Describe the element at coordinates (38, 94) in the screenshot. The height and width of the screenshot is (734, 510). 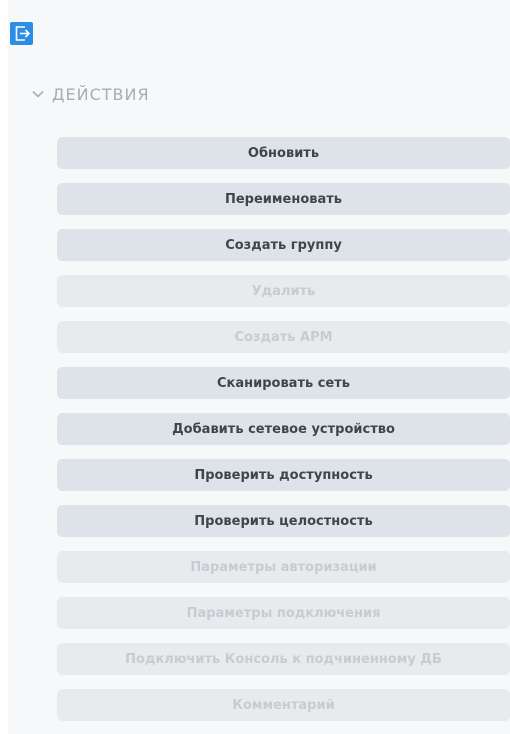
I see `chevron-down-icon` at that location.